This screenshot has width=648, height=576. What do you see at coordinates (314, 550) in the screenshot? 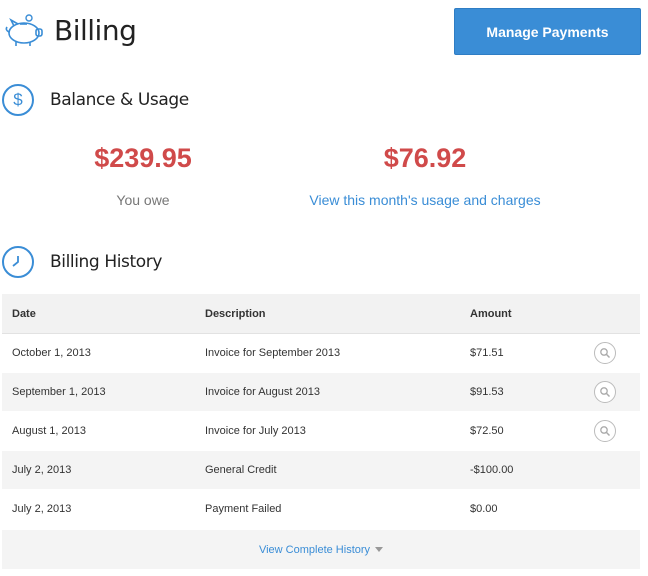
I see `view-complete-history-label: View Complete History` at bounding box center [314, 550].